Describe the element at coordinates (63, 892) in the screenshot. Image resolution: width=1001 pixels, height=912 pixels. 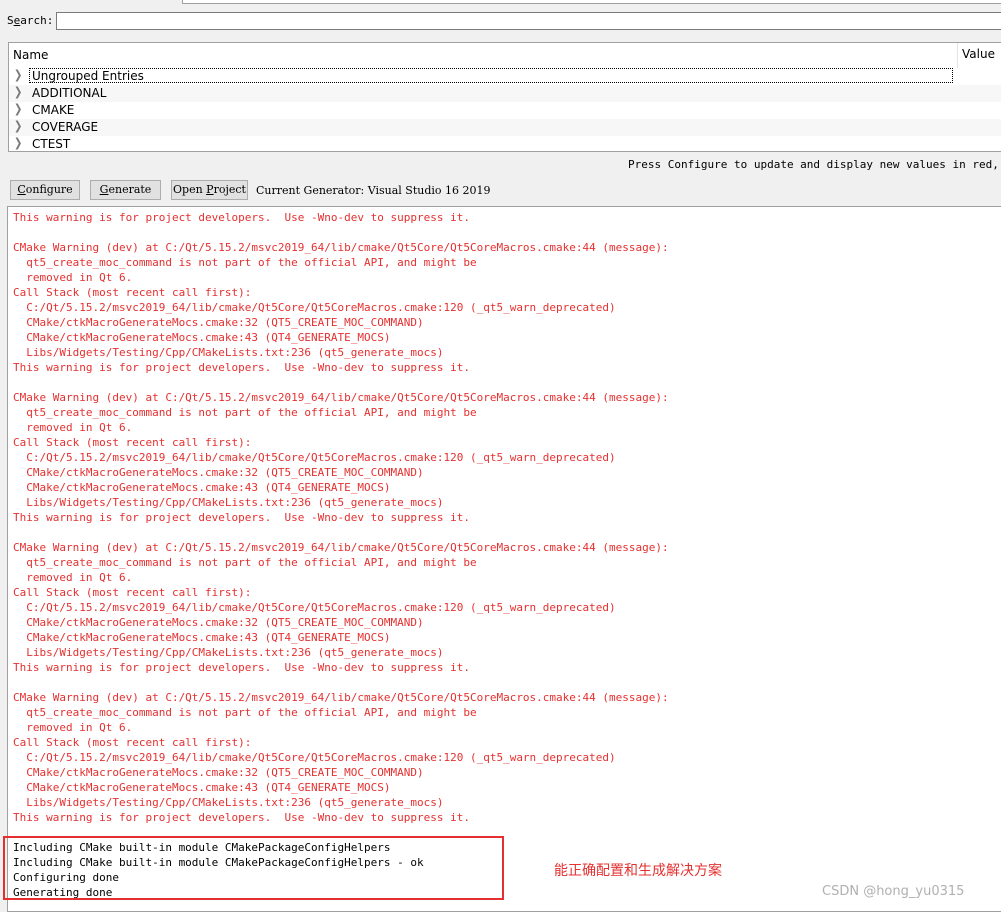
I see `log-line-status: Generating done` at that location.